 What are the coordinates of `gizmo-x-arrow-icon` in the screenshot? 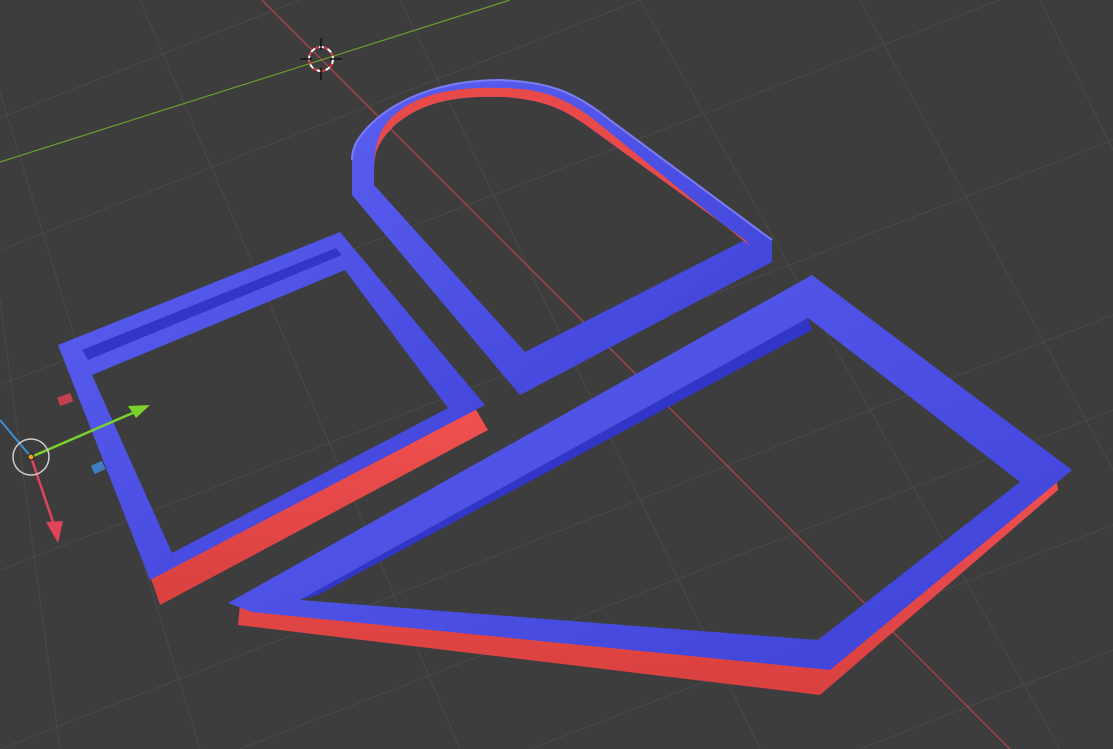 It's located at (54, 532).